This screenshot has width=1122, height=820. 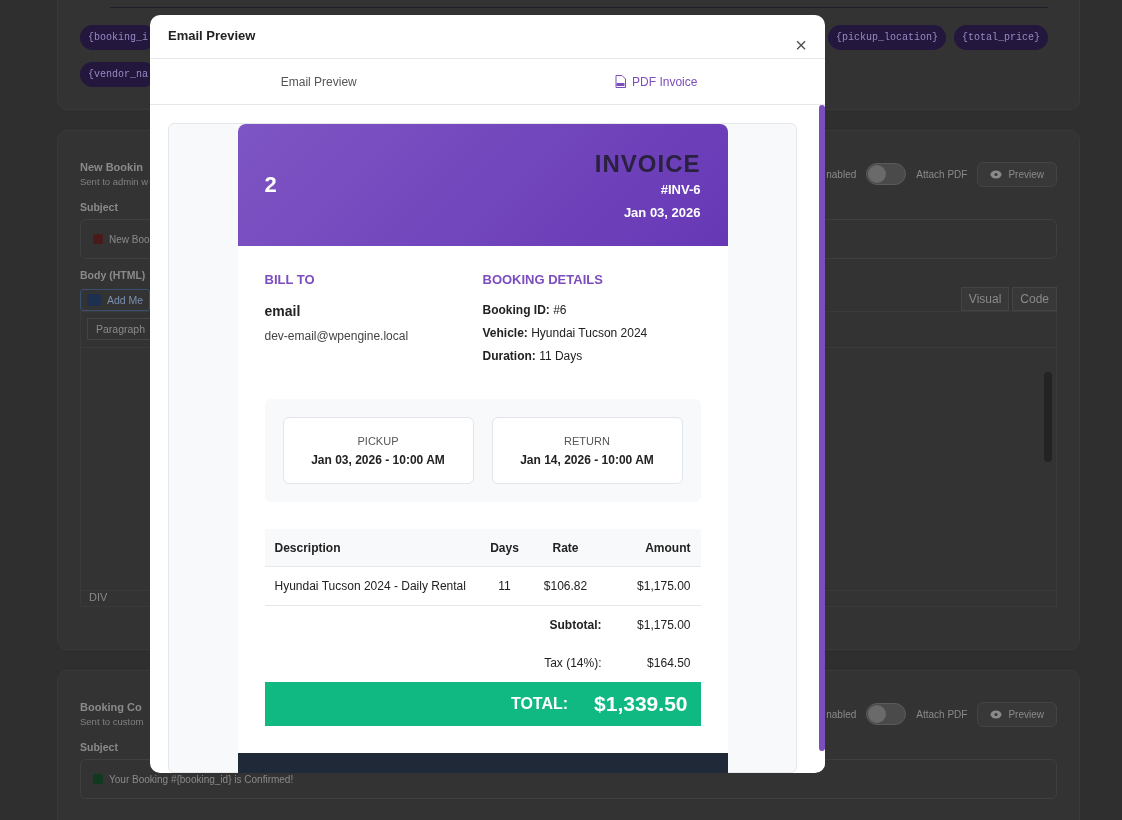 What do you see at coordinates (886, 37) in the screenshot?
I see `placeholder-chip: {pickup_location}` at bounding box center [886, 37].